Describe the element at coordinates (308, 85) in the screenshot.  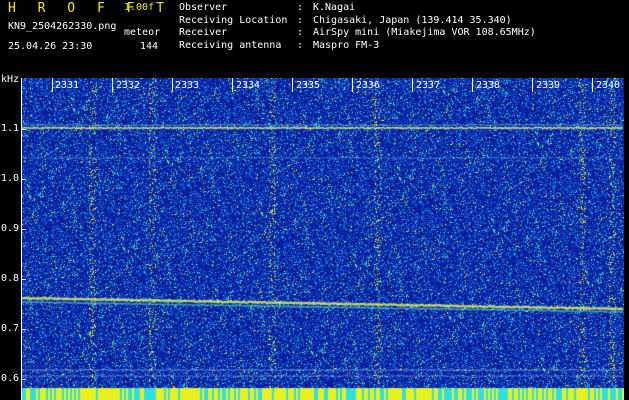
I see `x-tick-label: 2335` at that location.